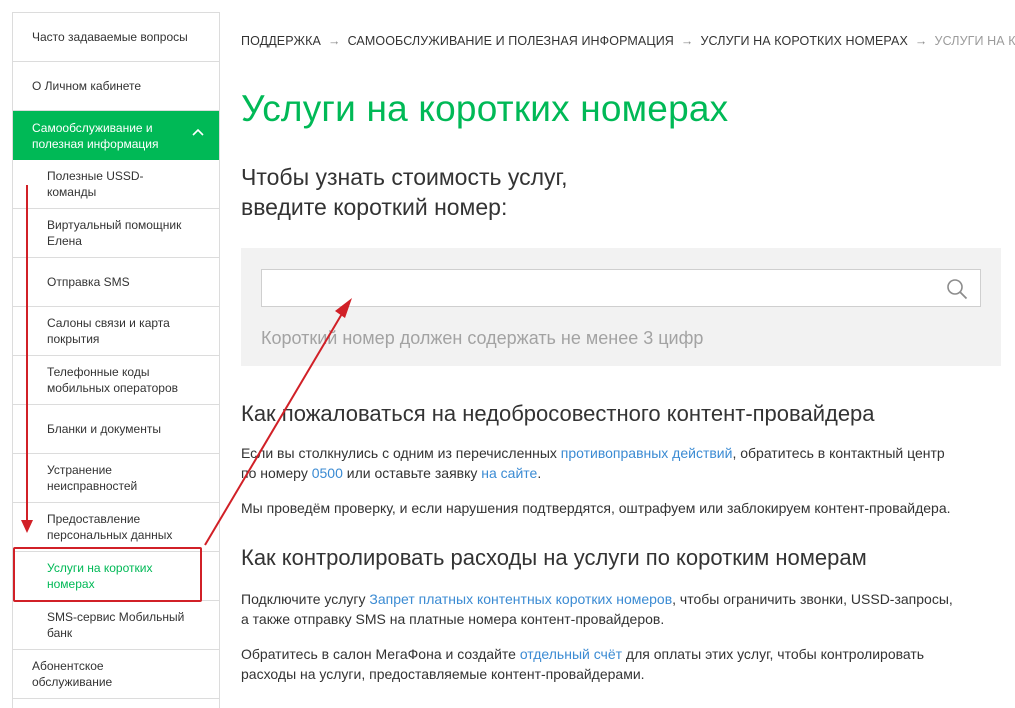  What do you see at coordinates (95, 184) in the screenshot?
I see `sidebar-subitem-label: Полезные USSD-команды` at bounding box center [95, 184].